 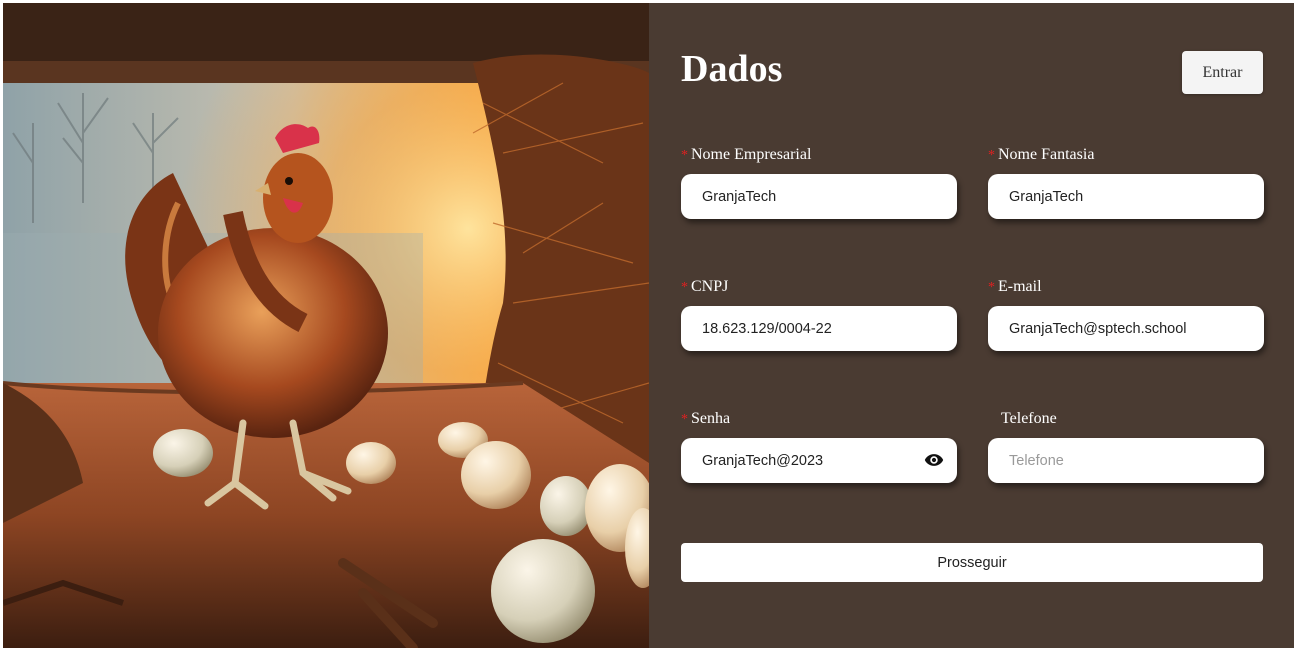 I want to click on page-title: Dados, so click(x=732, y=69).